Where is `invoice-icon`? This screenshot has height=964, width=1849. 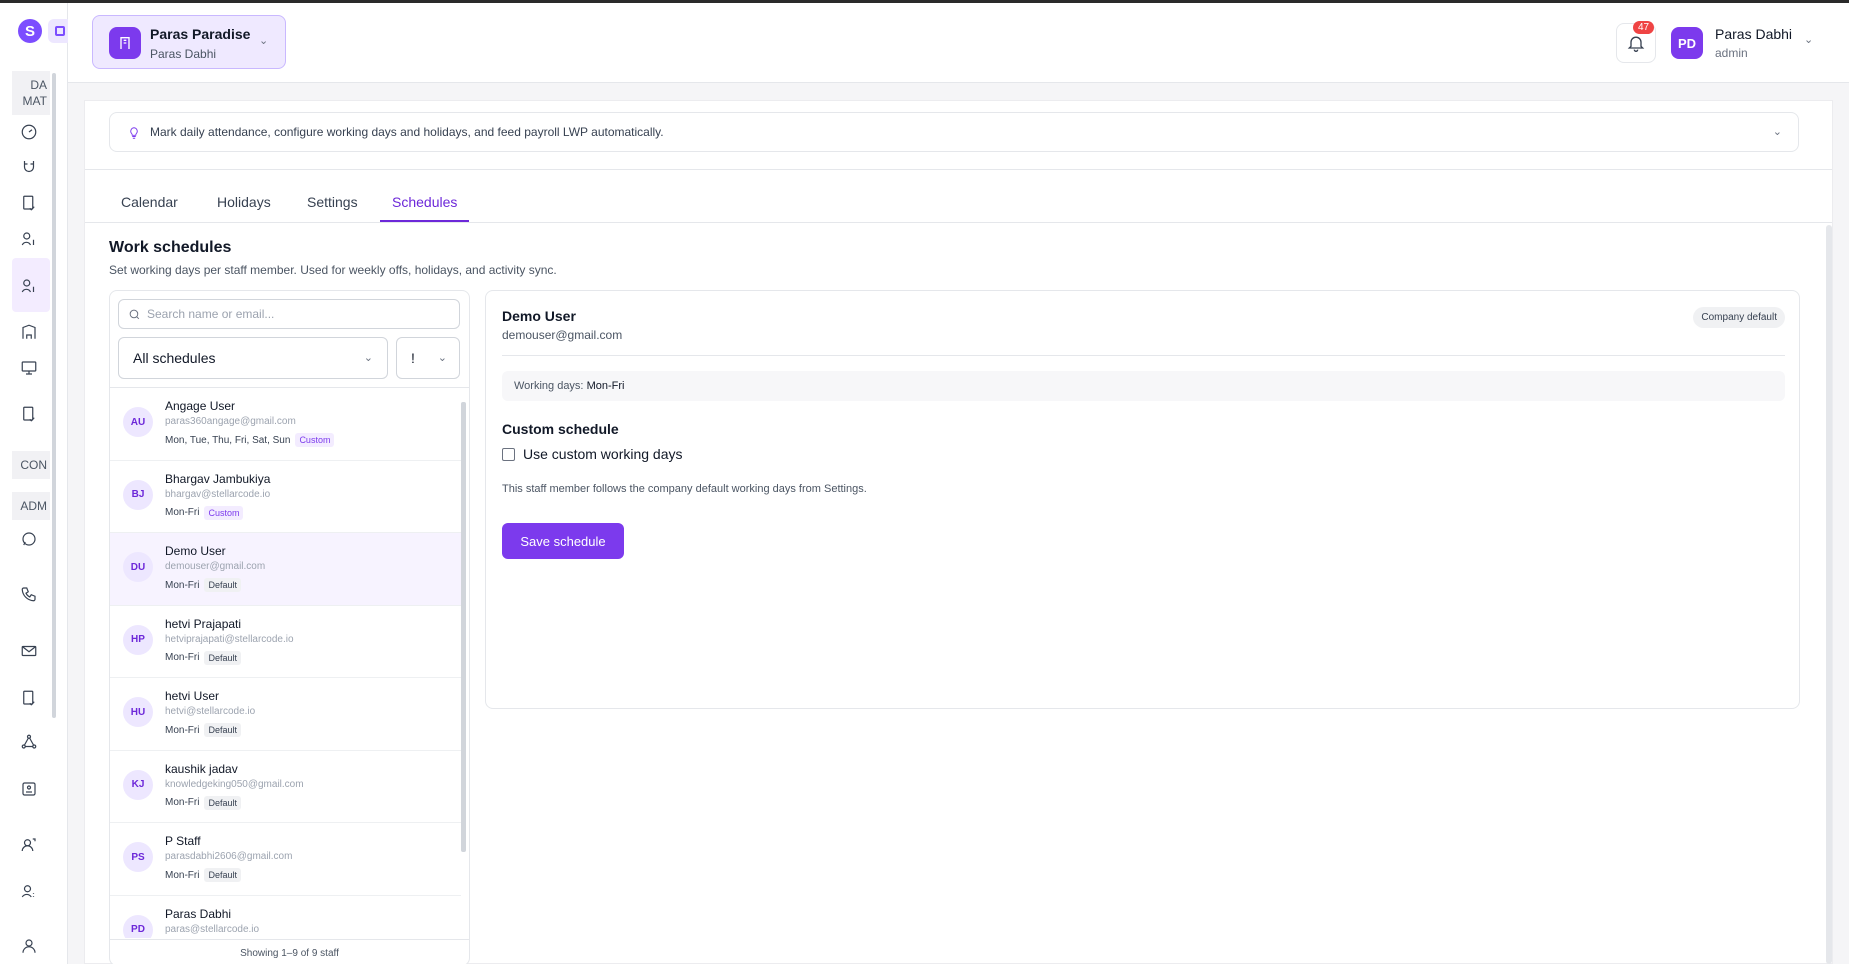
invoice-icon is located at coordinates (29, 698).